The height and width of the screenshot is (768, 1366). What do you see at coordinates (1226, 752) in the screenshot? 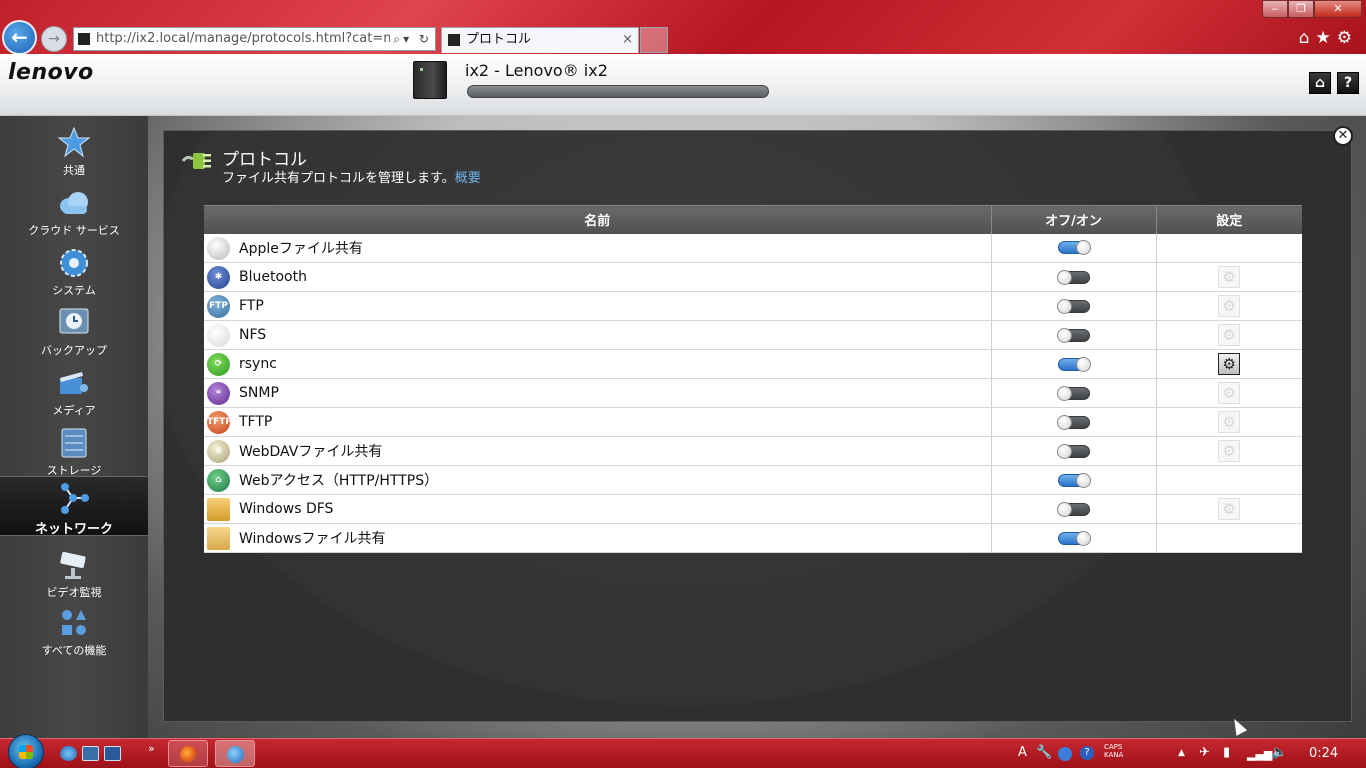
I see `usb-device-icon: ▮` at bounding box center [1226, 752].